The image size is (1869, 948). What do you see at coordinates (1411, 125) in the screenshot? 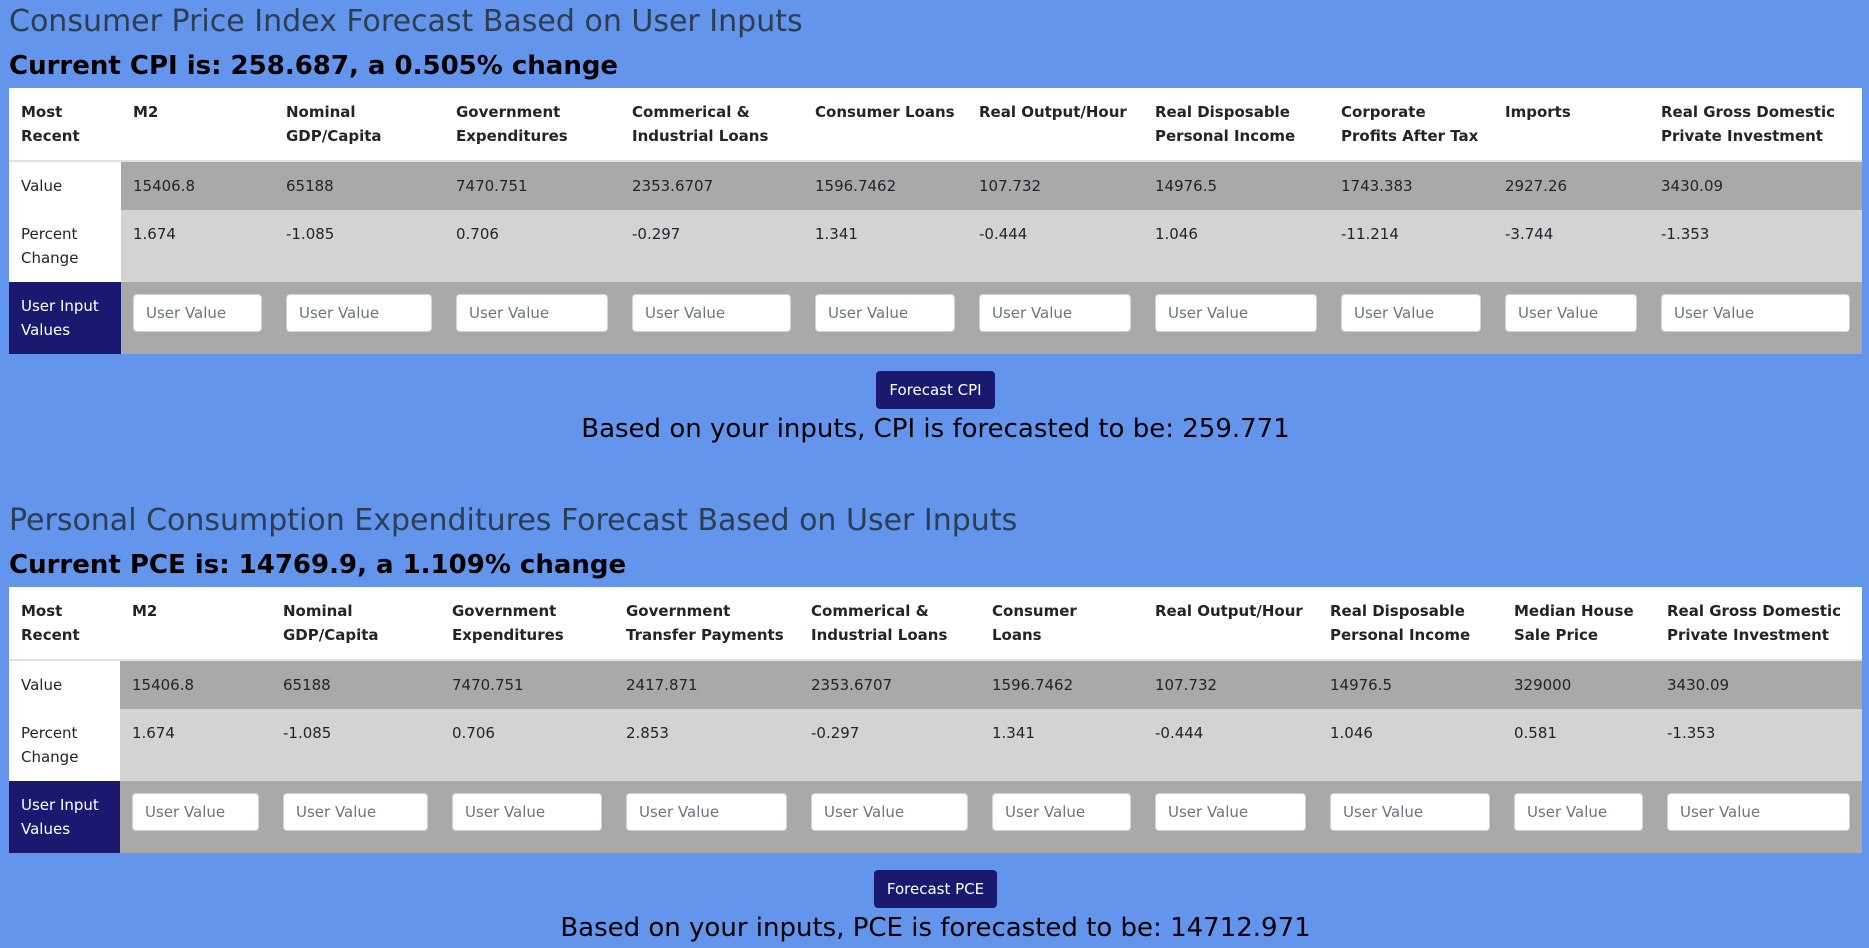
I see `column-header: Corporate Profits After Tax` at bounding box center [1411, 125].